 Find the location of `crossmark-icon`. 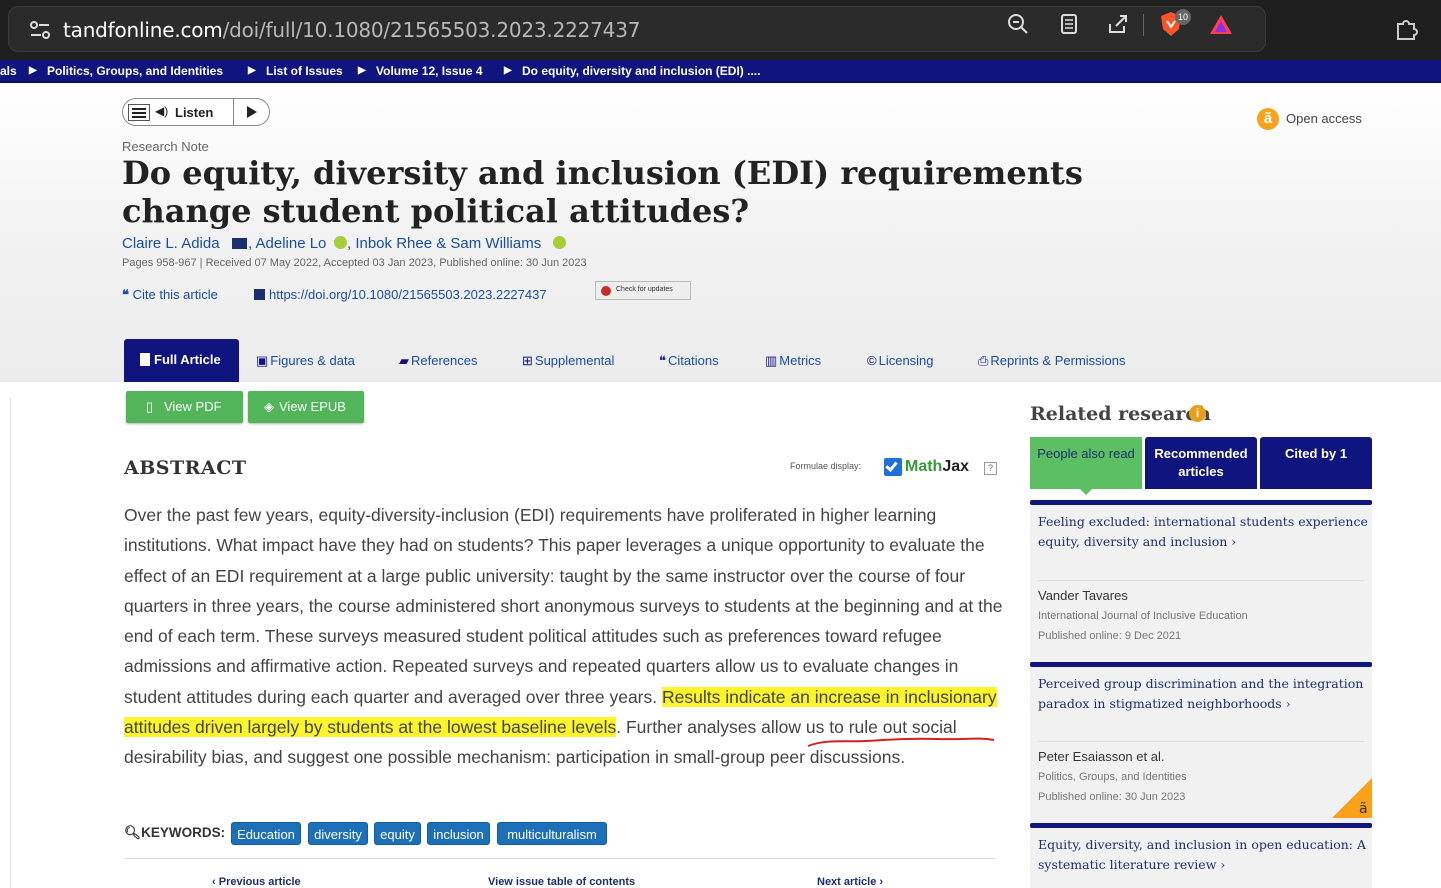

crossmark-icon is located at coordinates (606, 291).